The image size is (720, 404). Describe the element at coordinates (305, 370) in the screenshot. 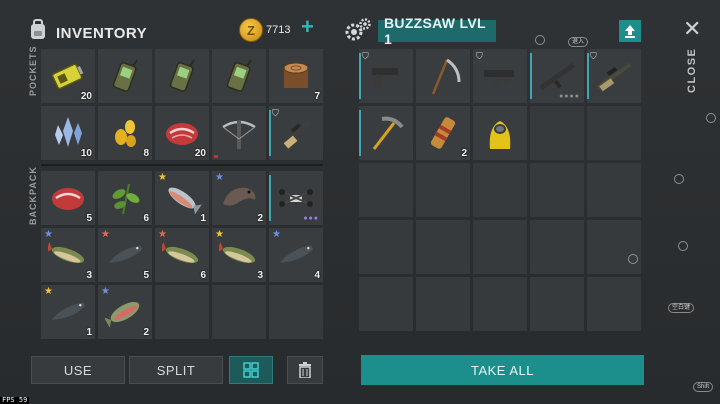

I see `trash-button` at that location.